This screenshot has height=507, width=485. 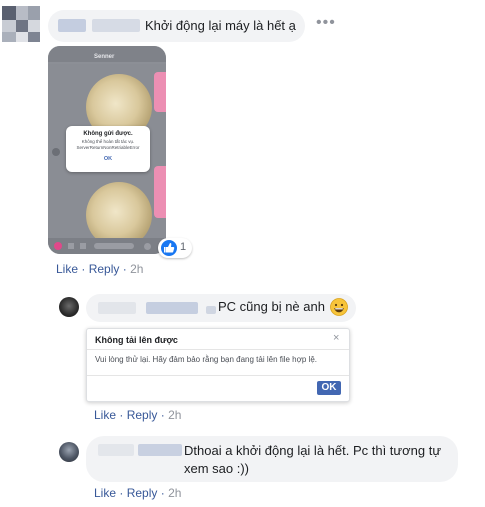 What do you see at coordinates (104, 57) in the screenshot?
I see `chat-header-title: Senner` at bounding box center [104, 57].